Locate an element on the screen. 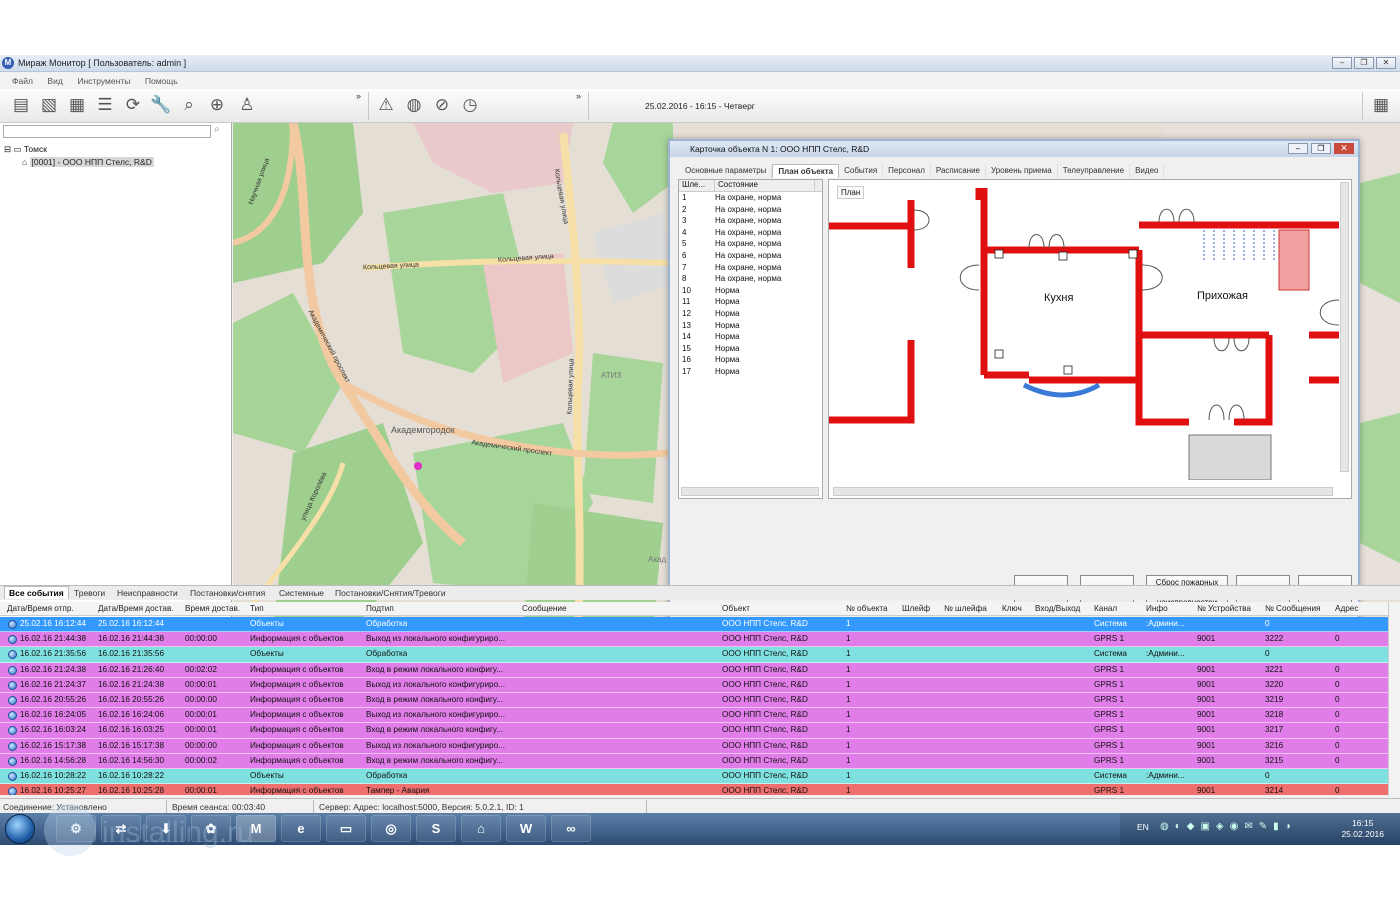  menu-file: Файл is located at coordinates (22, 81).